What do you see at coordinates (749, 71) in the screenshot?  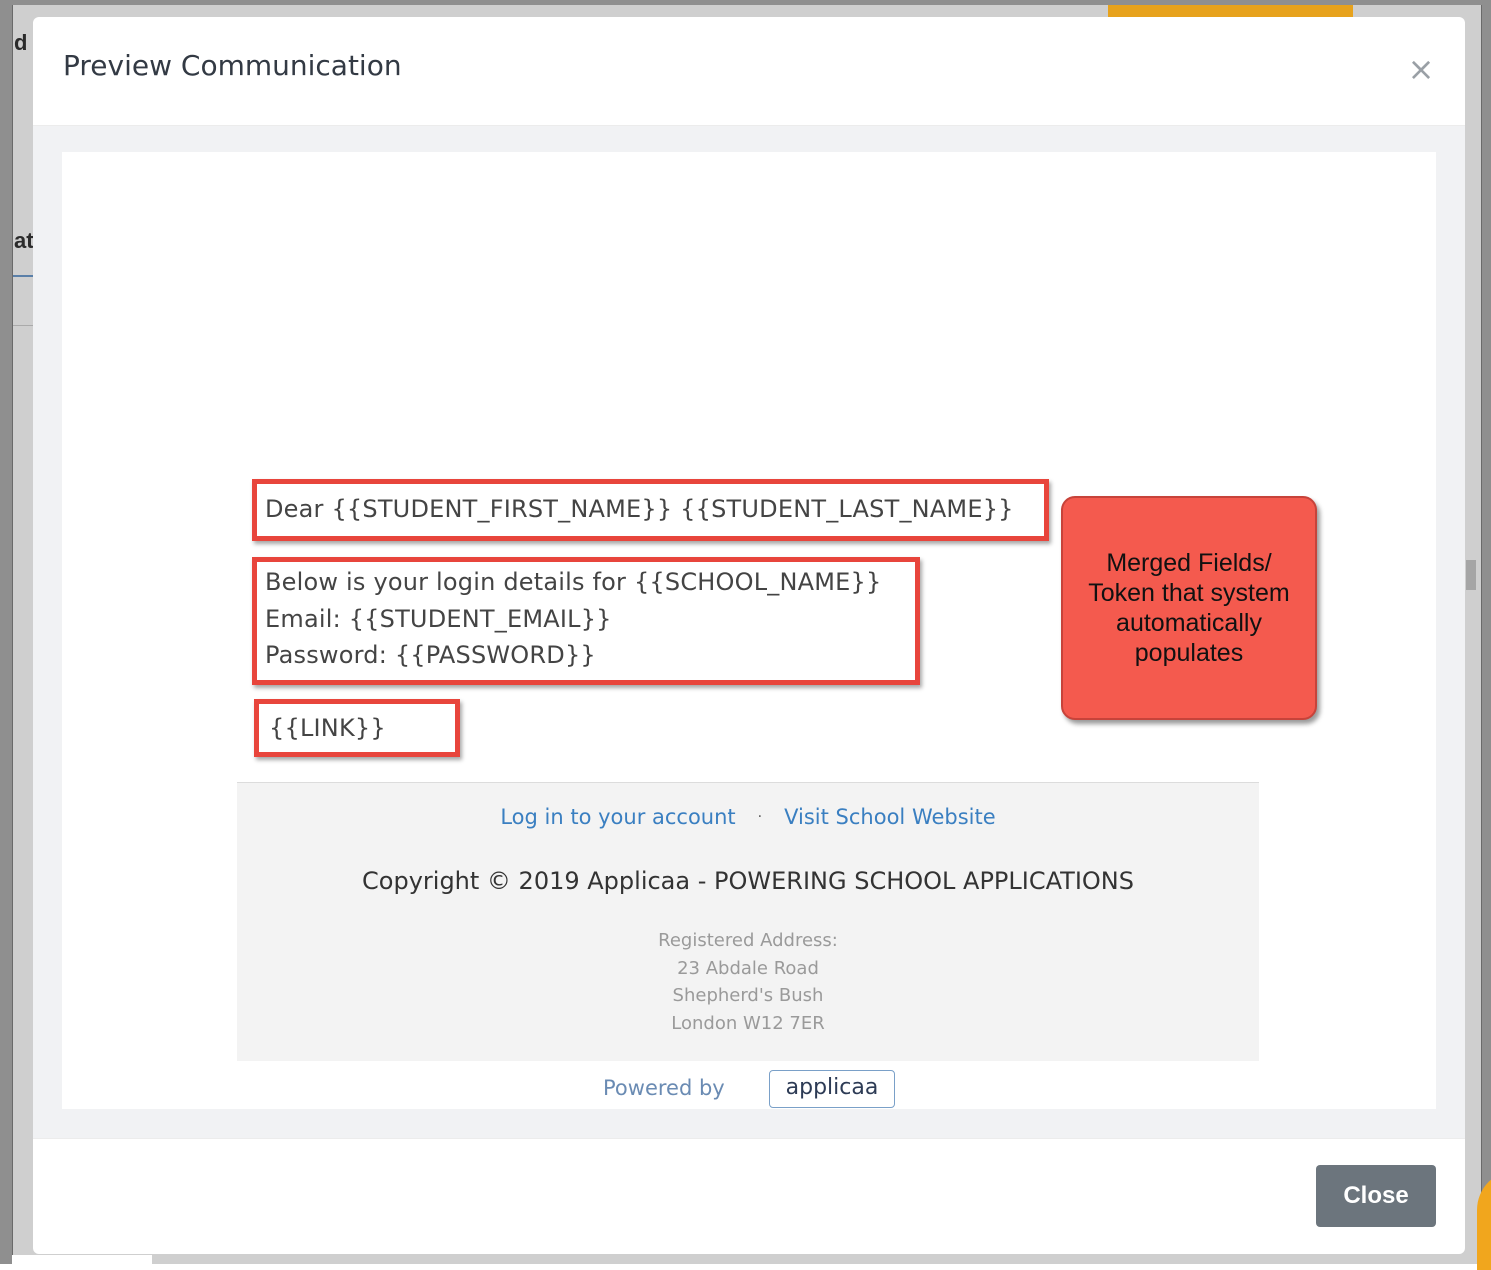 I see `modal-header: Preview Communication ×` at bounding box center [749, 71].